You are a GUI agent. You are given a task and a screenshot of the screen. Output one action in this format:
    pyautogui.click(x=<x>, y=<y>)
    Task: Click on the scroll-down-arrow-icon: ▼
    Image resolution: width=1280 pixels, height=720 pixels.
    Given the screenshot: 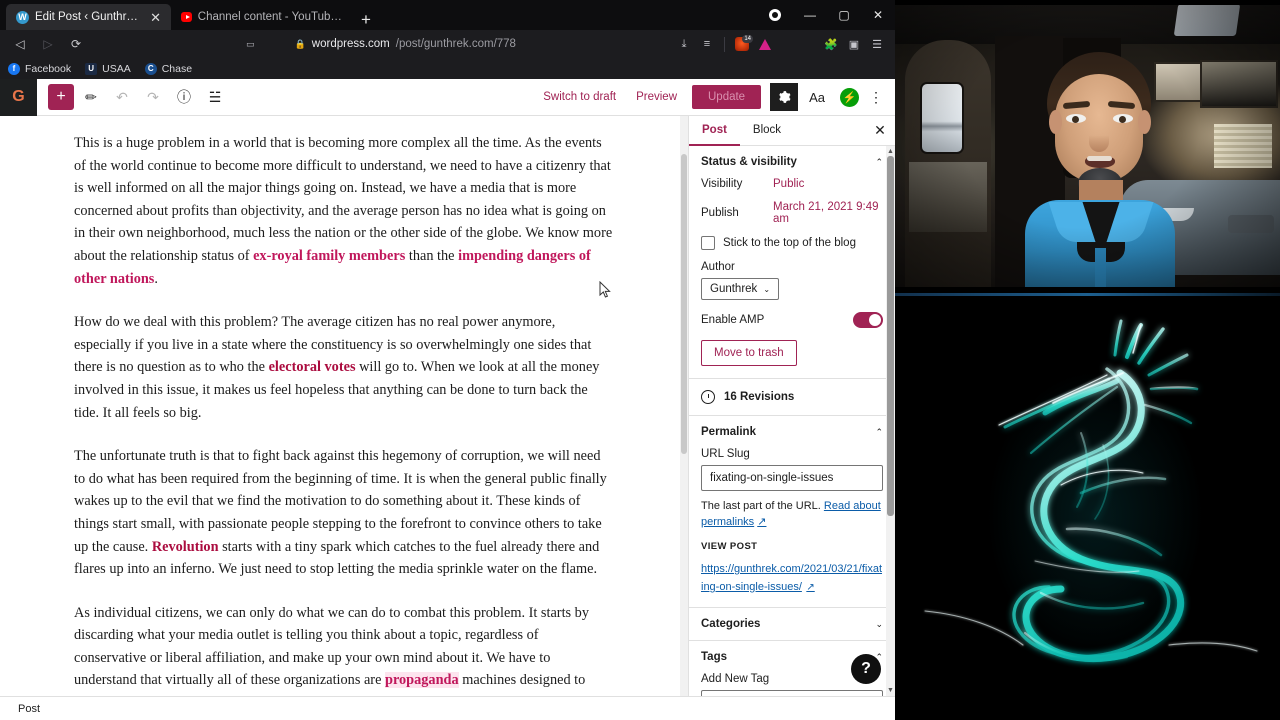 What is the action you would take?
    pyautogui.click(x=890, y=690)
    